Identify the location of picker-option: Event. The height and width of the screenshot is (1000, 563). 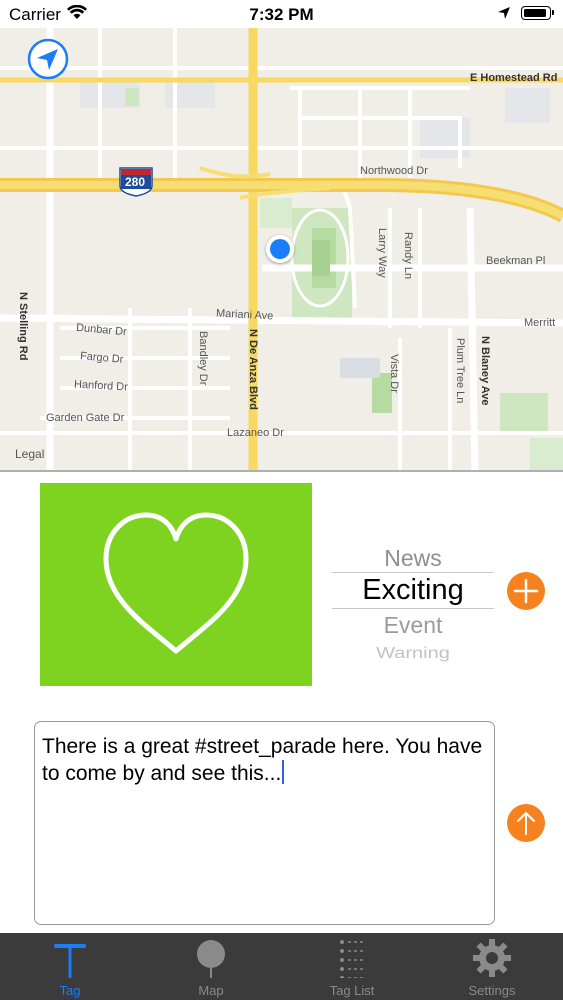
(413, 625).